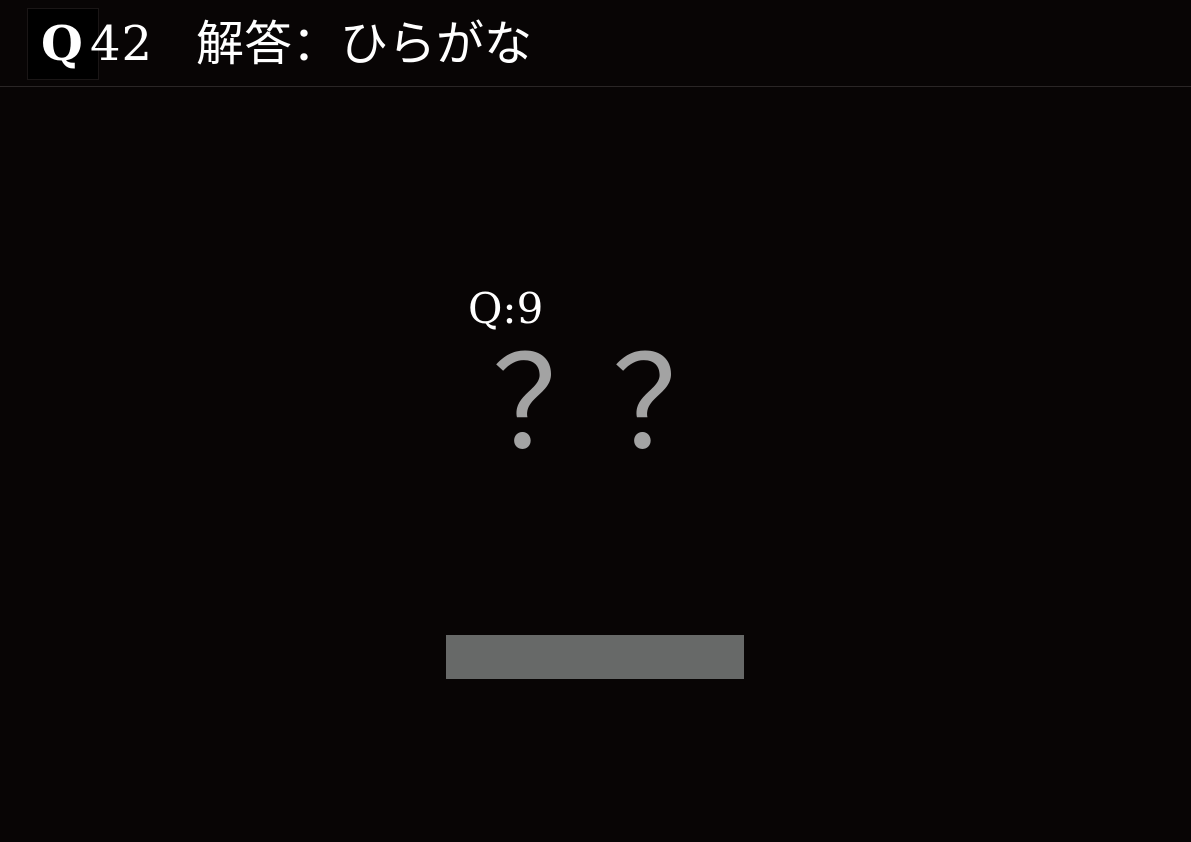 The width and height of the screenshot is (1191, 842). What do you see at coordinates (556, 404) in the screenshot?
I see `hidden-char-1: ？` at bounding box center [556, 404].